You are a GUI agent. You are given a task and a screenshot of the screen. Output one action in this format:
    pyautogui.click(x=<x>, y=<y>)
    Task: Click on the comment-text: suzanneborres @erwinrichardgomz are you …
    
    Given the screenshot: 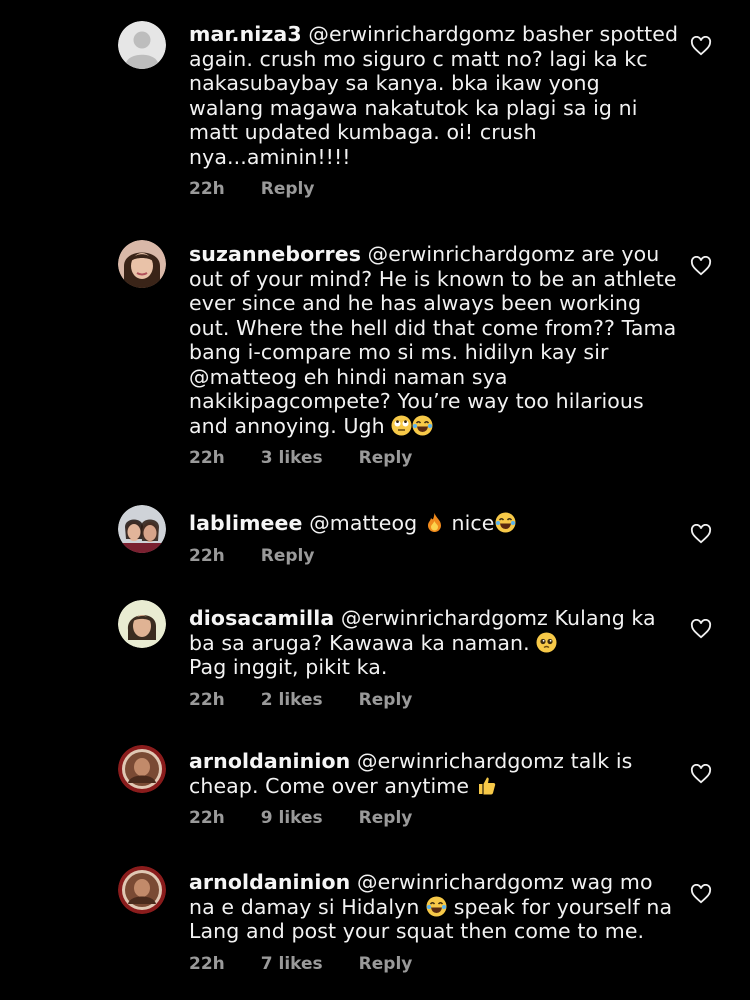 What is the action you would take?
    pyautogui.click(x=434, y=340)
    